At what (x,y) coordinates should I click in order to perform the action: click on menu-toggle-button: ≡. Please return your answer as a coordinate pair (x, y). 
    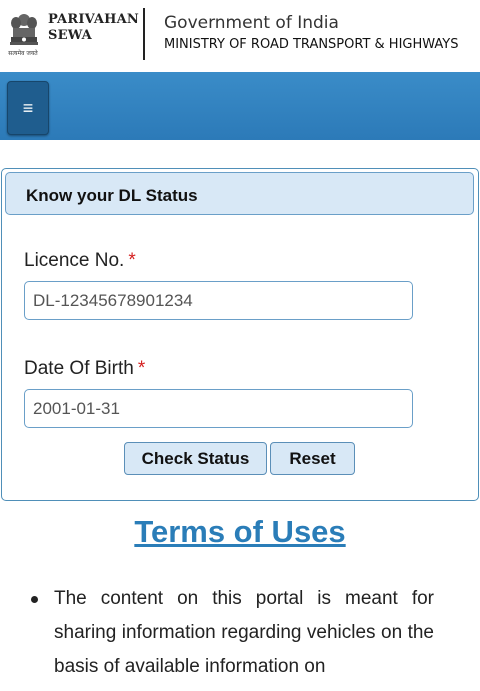
    Looking at the image, I should click on (28, 108).